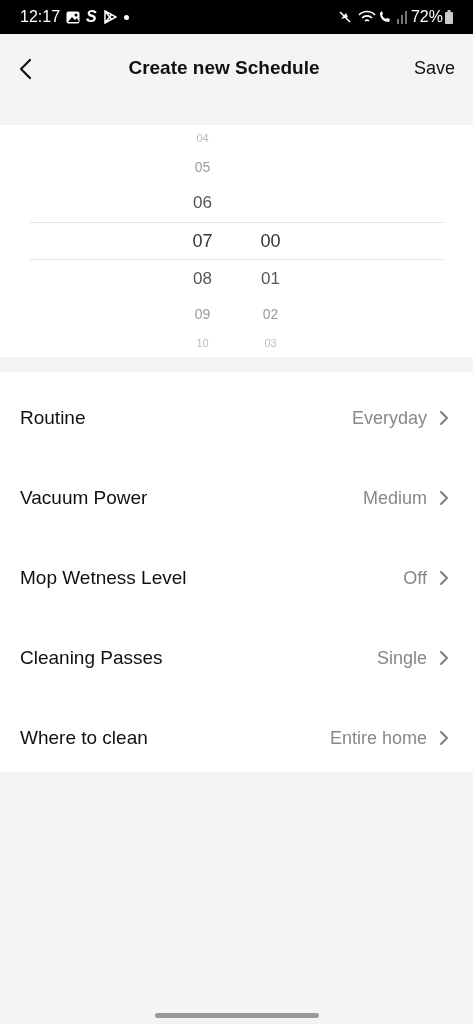 The image size is (473, 1024). What do you see at coordinates (236, 572) in the screenshot?
I see `setting-row: Mop Wetness Level Off` at bounding box center [236, 572].